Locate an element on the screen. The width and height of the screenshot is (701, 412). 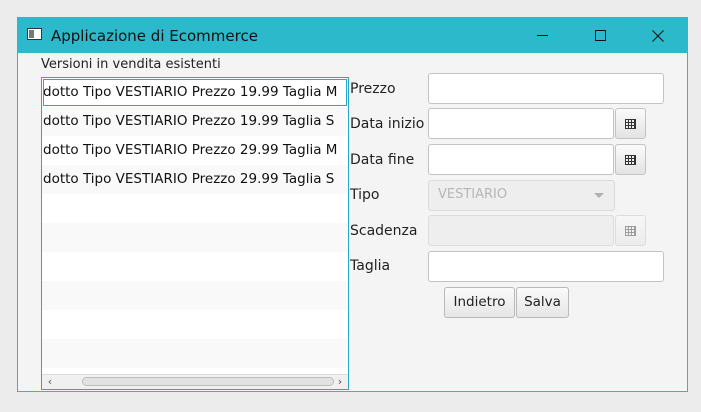
list-title: Versioni in vendita esistenti is located at coordinates (131, 64).